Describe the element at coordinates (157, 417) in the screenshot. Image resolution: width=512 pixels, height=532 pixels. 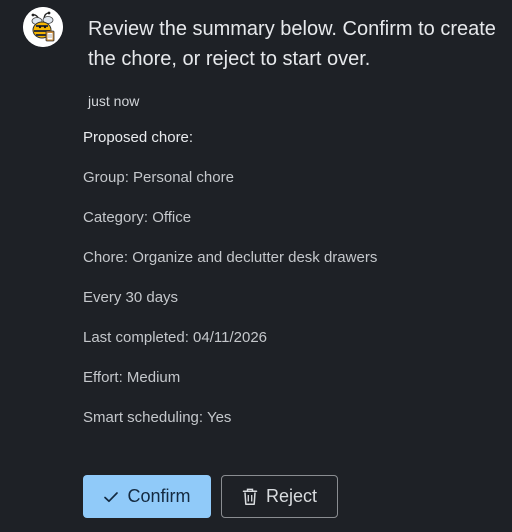
I see `summary-smart-scheduling: Smart scheduling: Yes` at that location.